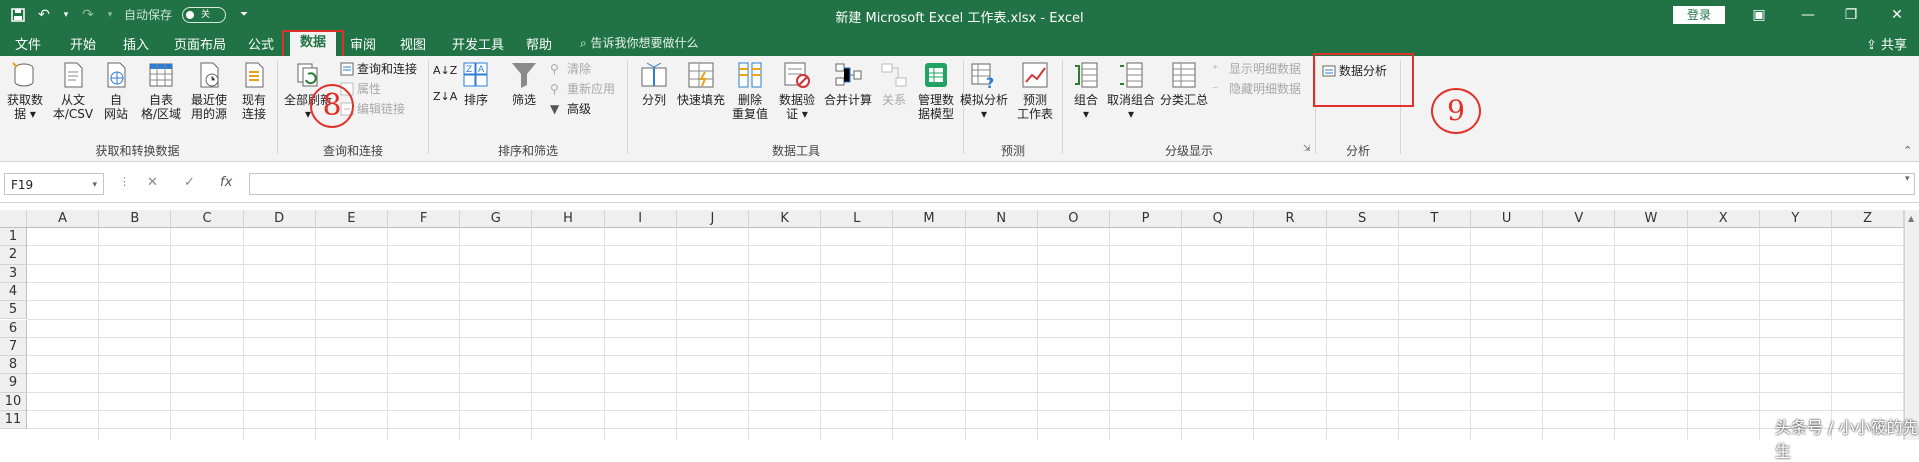 Image resolution: width=1919 pixels, height=462 pixels. Describe the element at coordinates (13, 347) in the screenshot. I see `row-header: 7` at that location.